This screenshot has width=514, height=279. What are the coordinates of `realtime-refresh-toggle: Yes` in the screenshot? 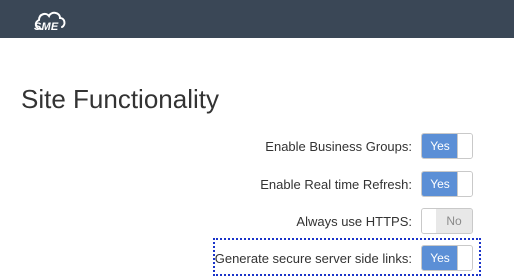 It's located at (447, 184).